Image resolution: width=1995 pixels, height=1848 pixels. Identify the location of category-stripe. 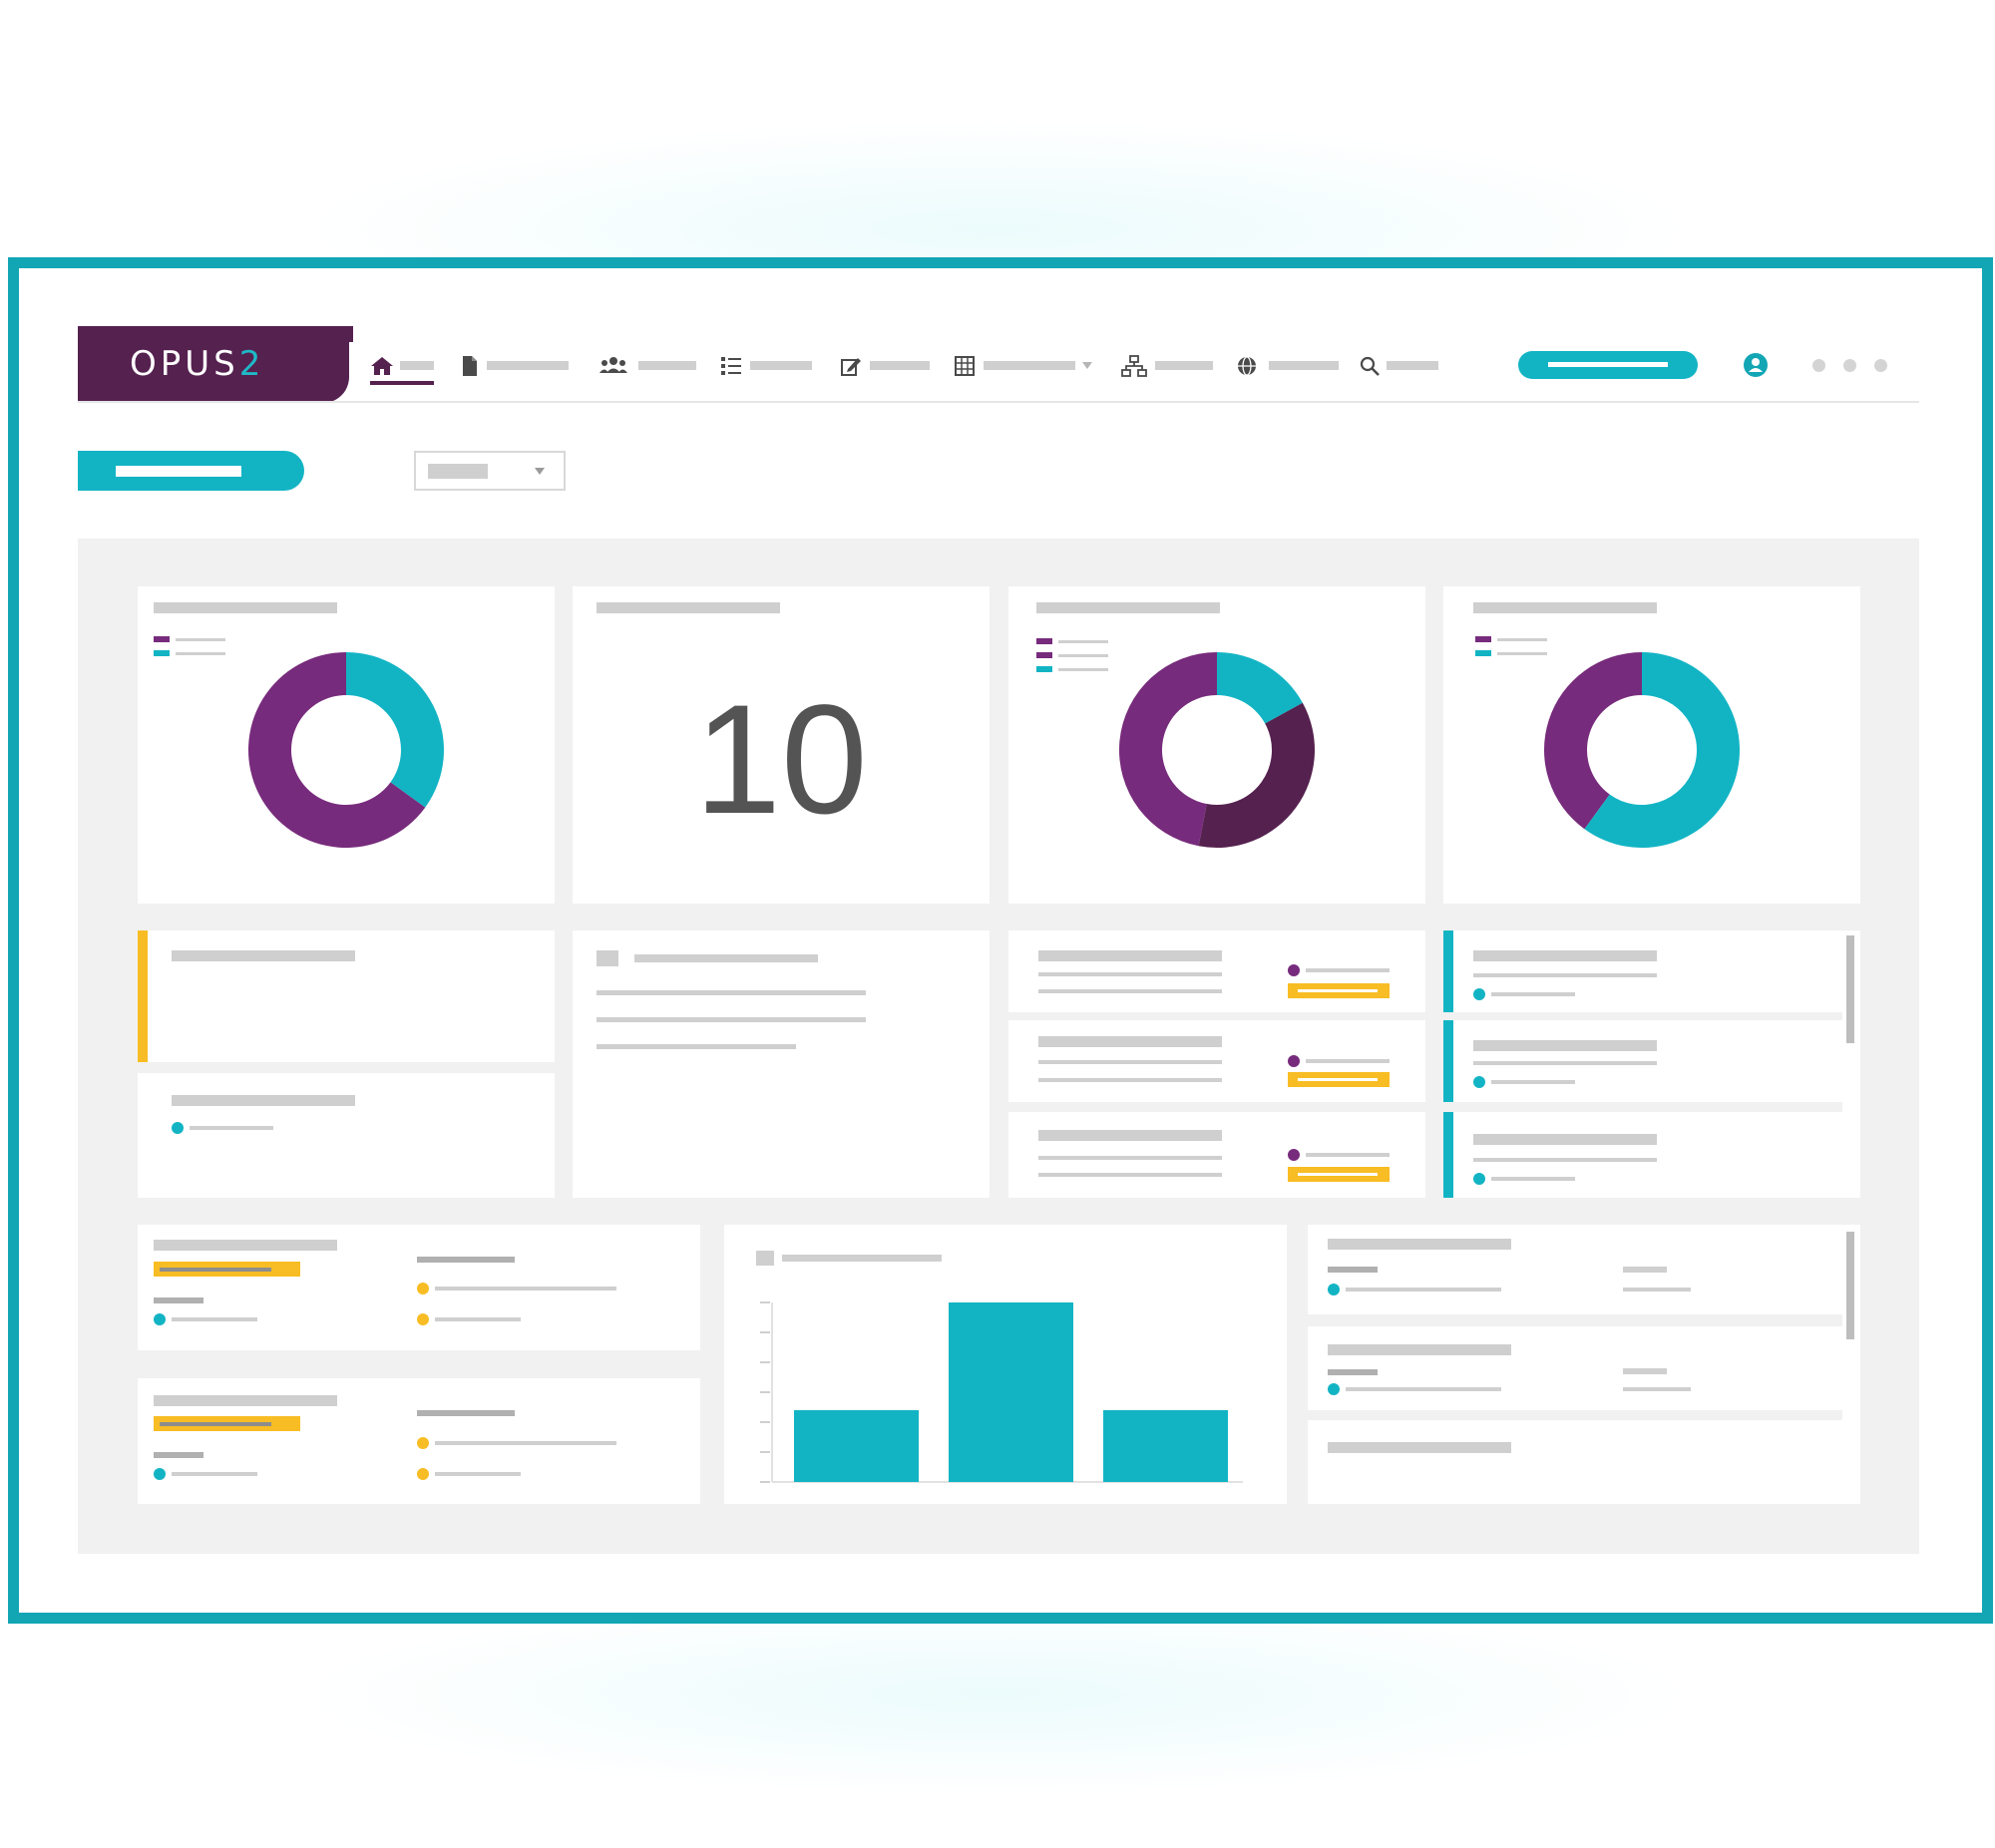
(1448, 1155).